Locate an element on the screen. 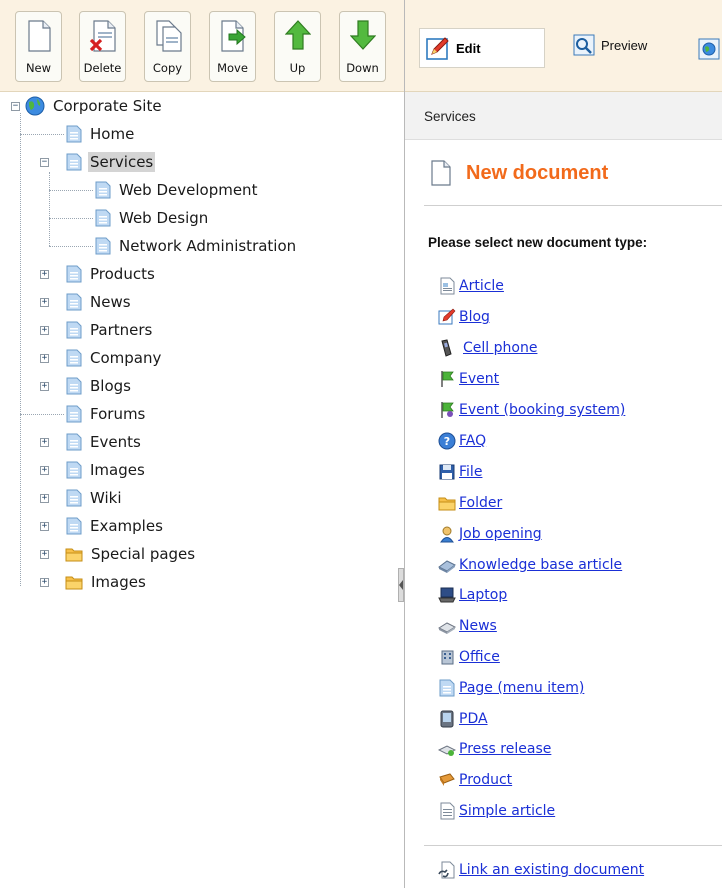 This screenshot has height=888, width=722. doc-type-knowledge-base: Knowledge base article is located at coordinates (530, 565).